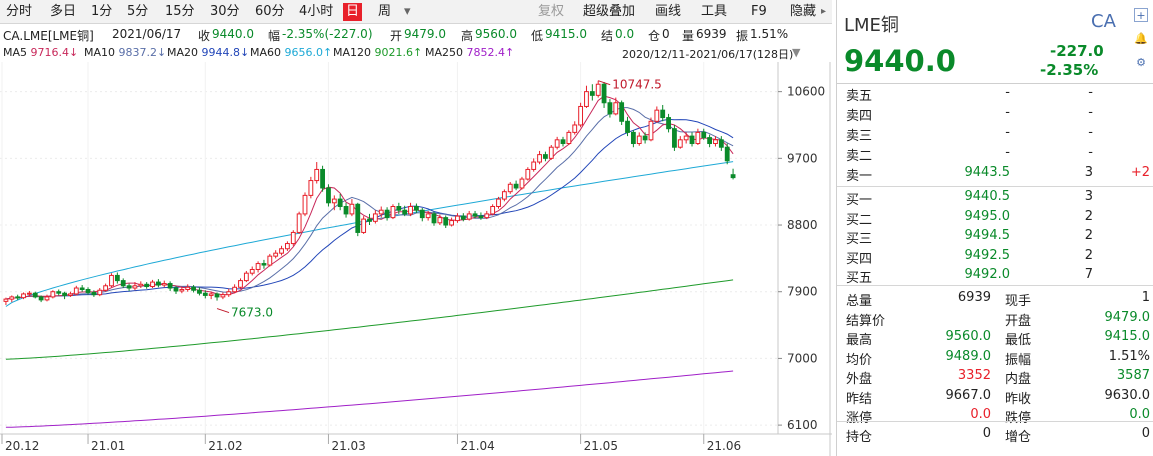 This screenshot has width=1153, height=456. Describe the element at coordinates (995, 94) in the screenshot. I see `ask-row: 卖五 - -` at that location.